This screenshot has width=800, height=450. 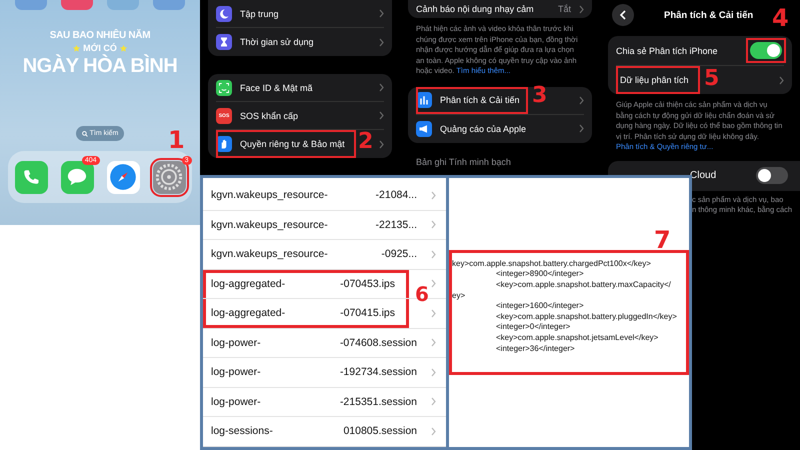 I want to click on step-number: 1, so click(x=176, y=140).